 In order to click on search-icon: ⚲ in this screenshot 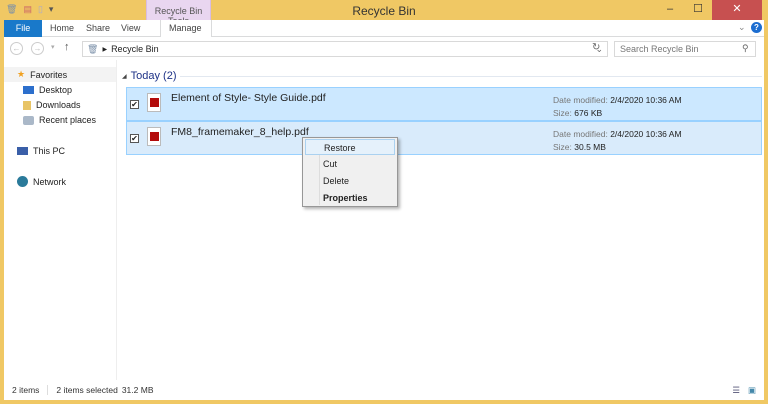, I will do `click(745, 48)`.